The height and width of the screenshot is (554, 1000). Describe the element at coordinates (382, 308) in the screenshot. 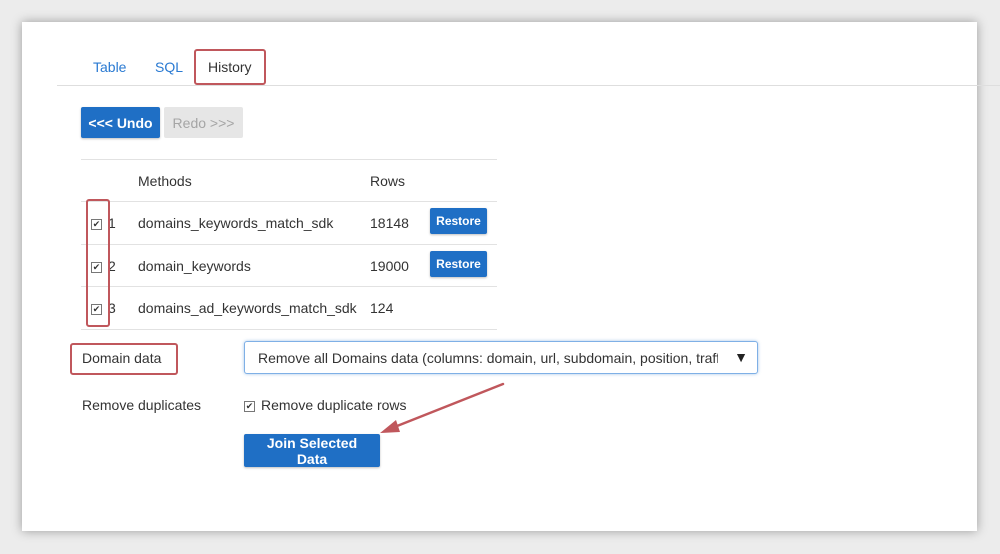

I see `row-count: 124` at that location.